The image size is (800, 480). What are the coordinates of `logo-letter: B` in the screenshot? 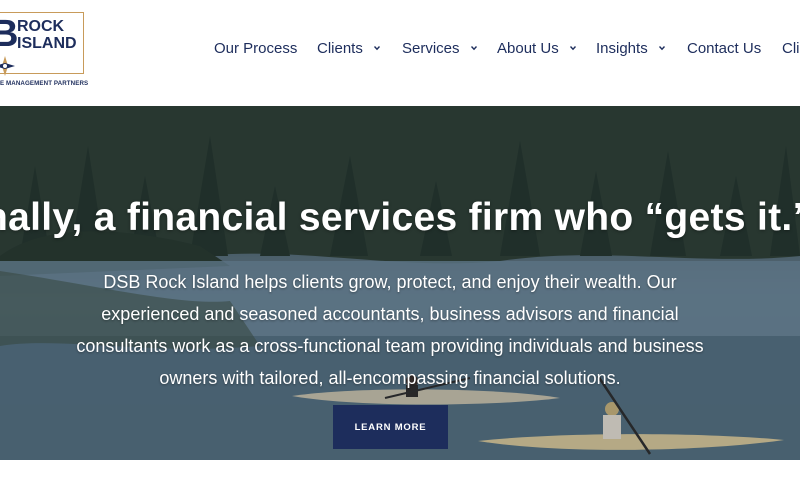 It's located at (9, 34).